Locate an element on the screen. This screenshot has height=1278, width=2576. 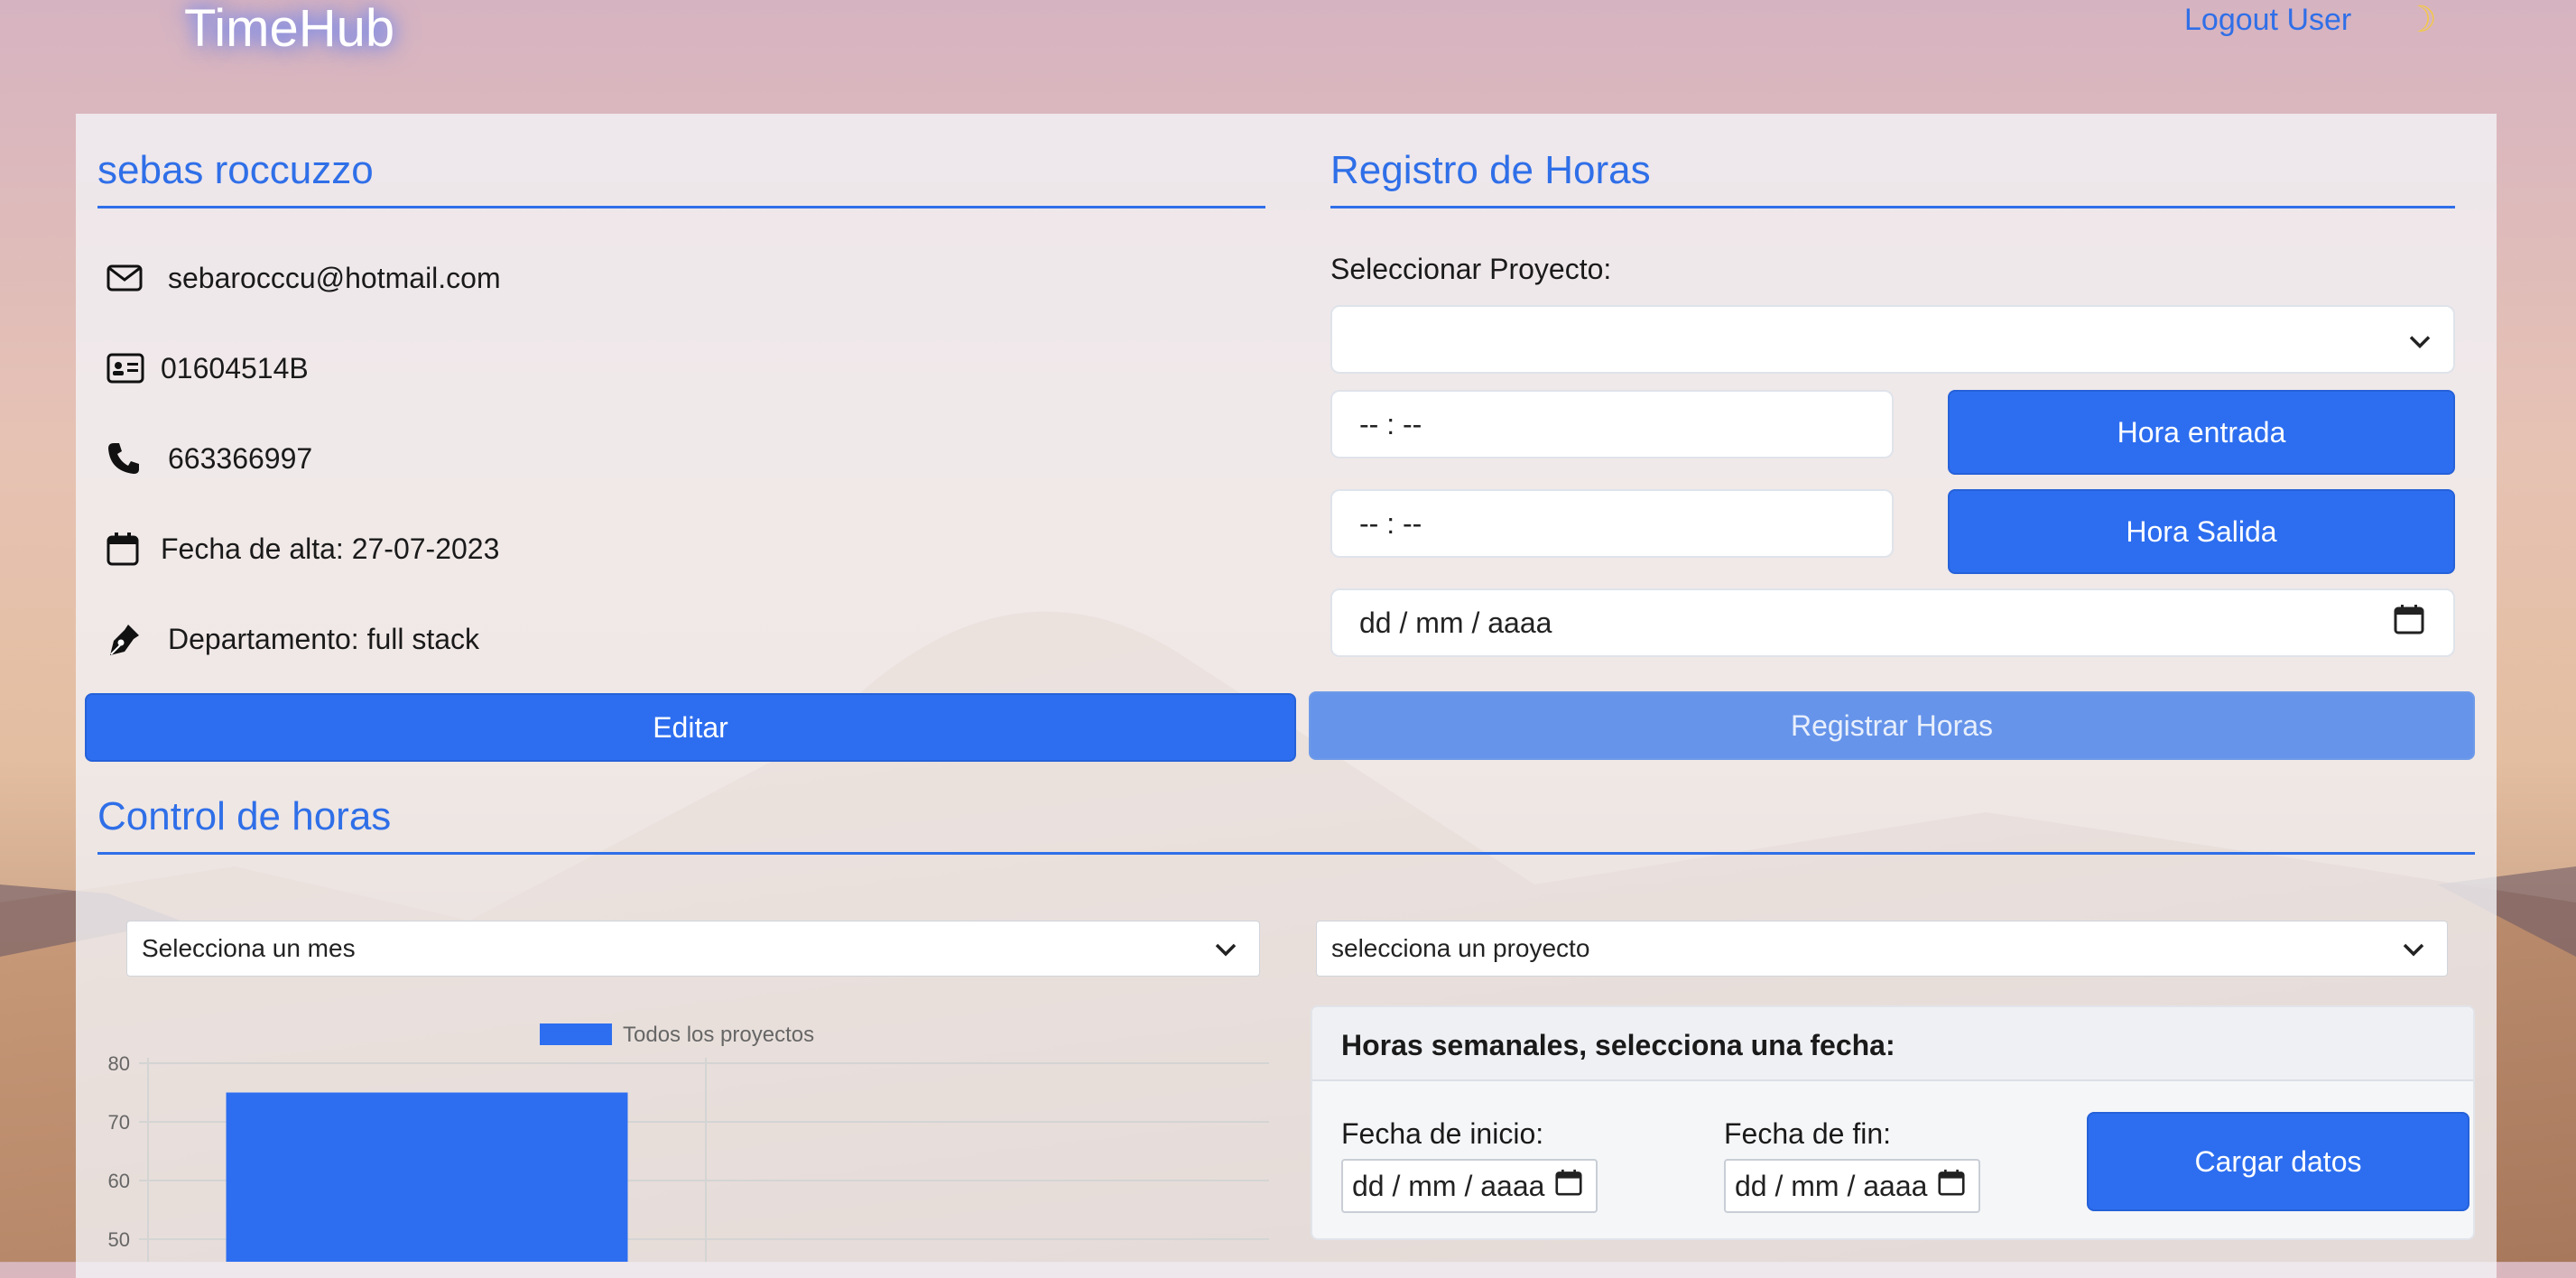
legend-label: Todos los proyectos is located at coordinates (718, 1035).